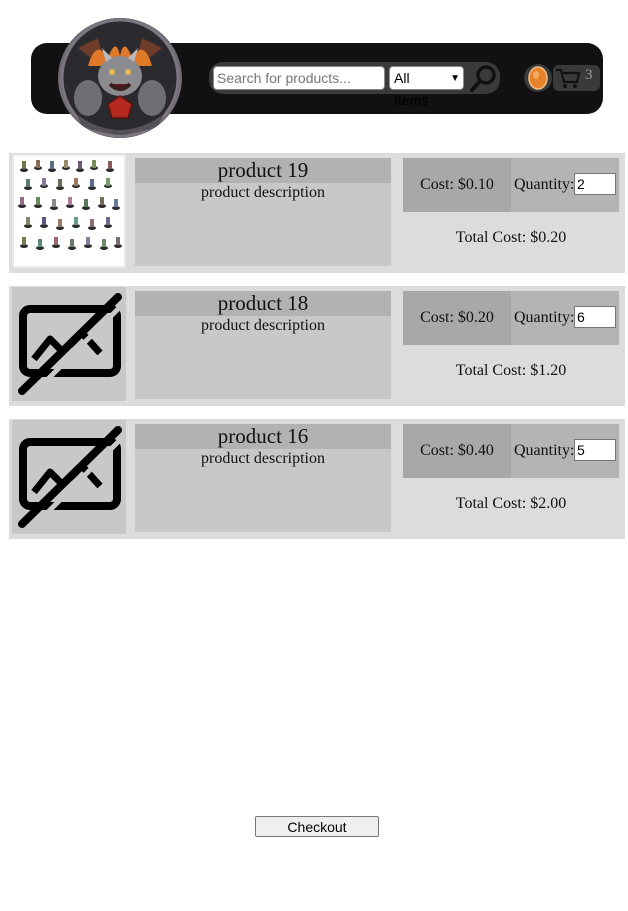 This screenshot has height=911, width=628. What do you see at coordinates (317, 826) in the screenshot?
I see `checkout-button: Checkout` at bounding box center [317, 826].